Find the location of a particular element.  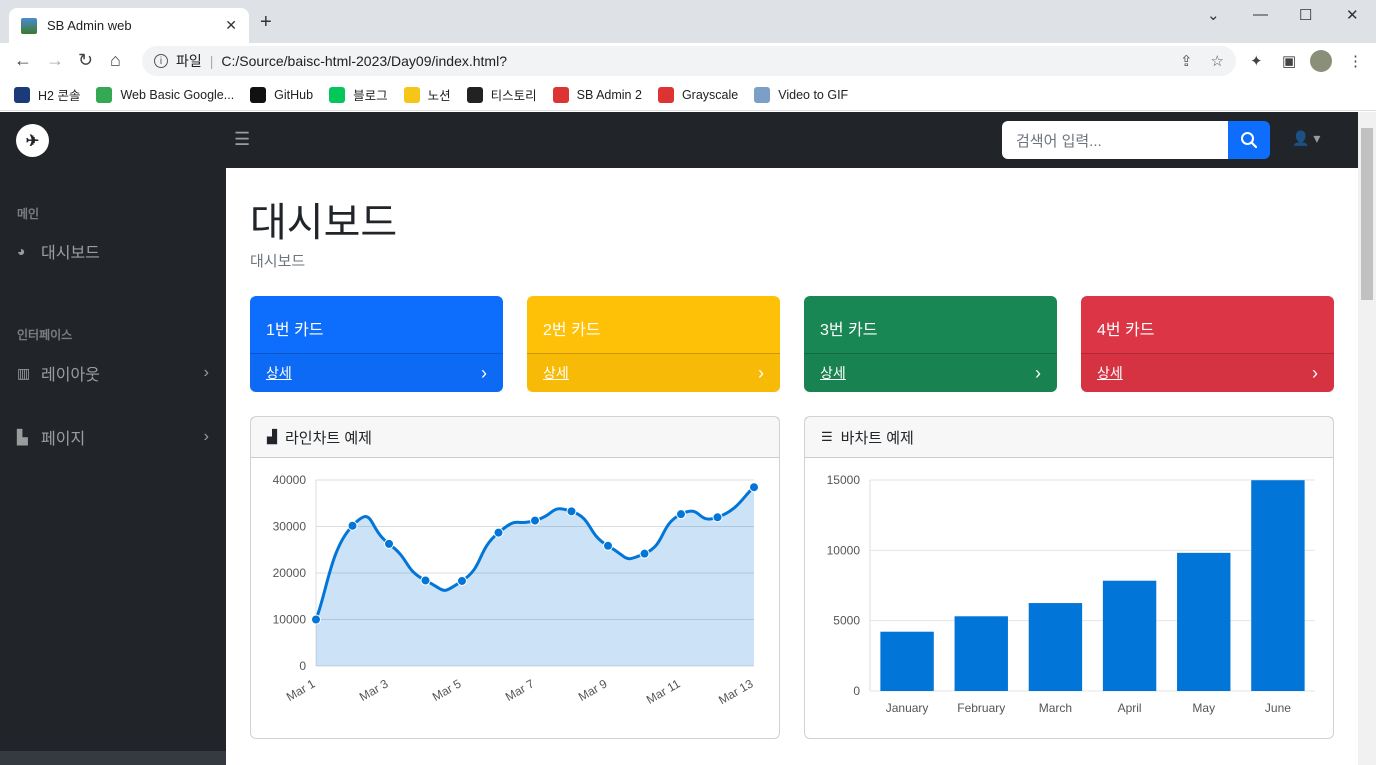

y-tick-label: 30000 is located at coordinates (290, 527).